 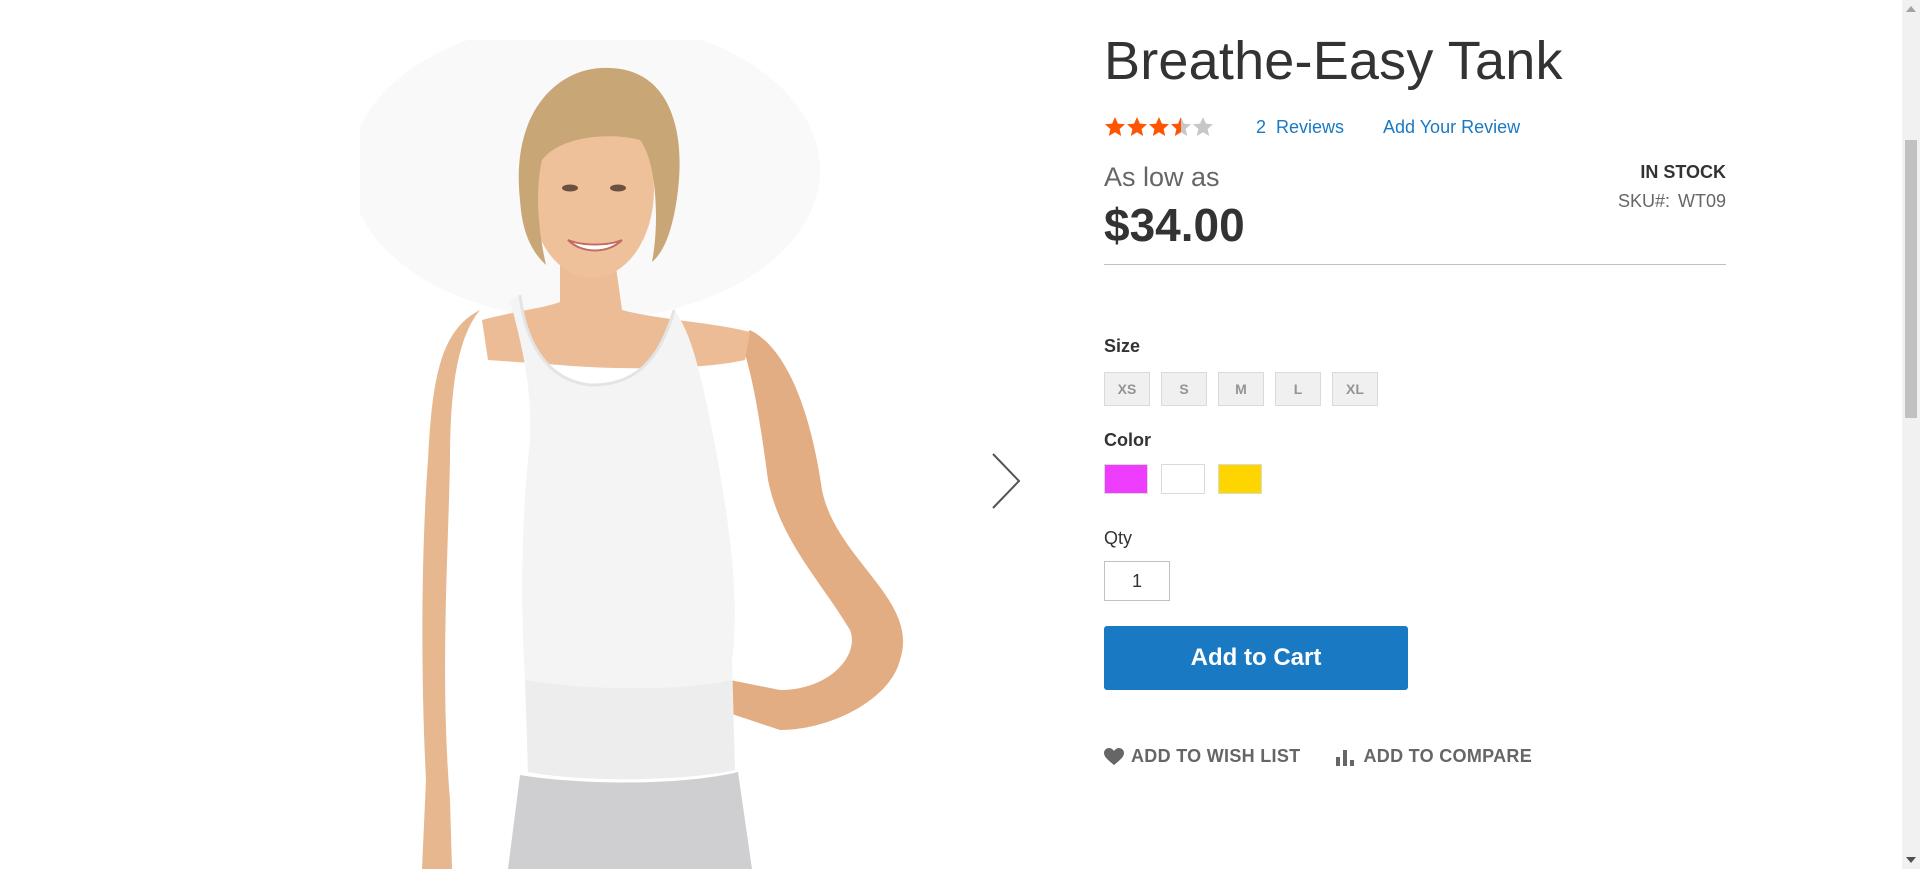 I want to click on size-options: XS S M L XL, so click(x=1241, y=389).